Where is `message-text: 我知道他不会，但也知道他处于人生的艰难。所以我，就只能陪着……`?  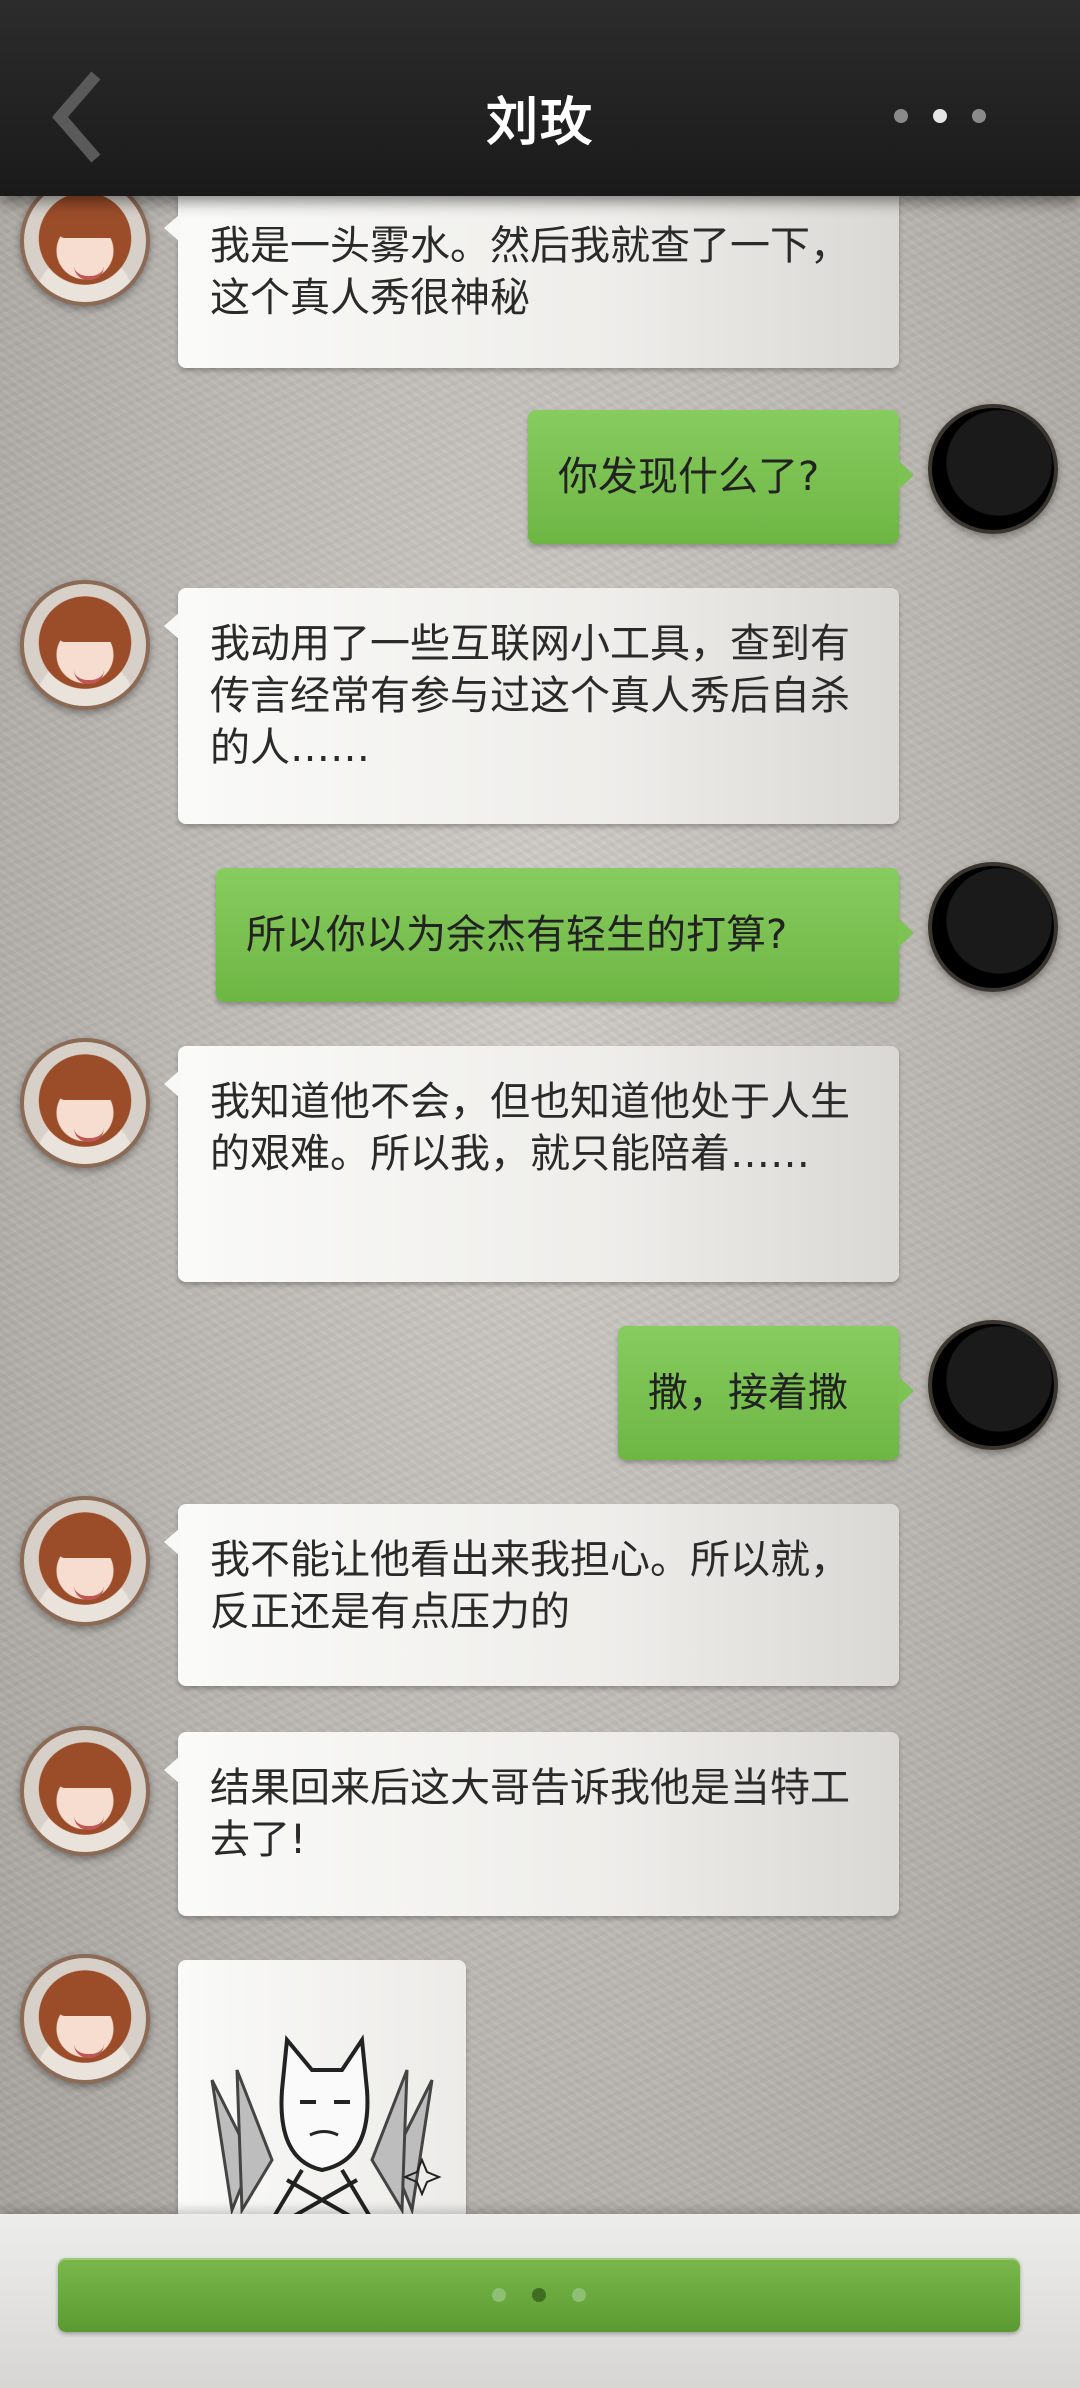 message-text: 我知道他不会，但也知道他处于人生的艰难。所以我，就只能陪着…… is located at coordinates (530, 1128).